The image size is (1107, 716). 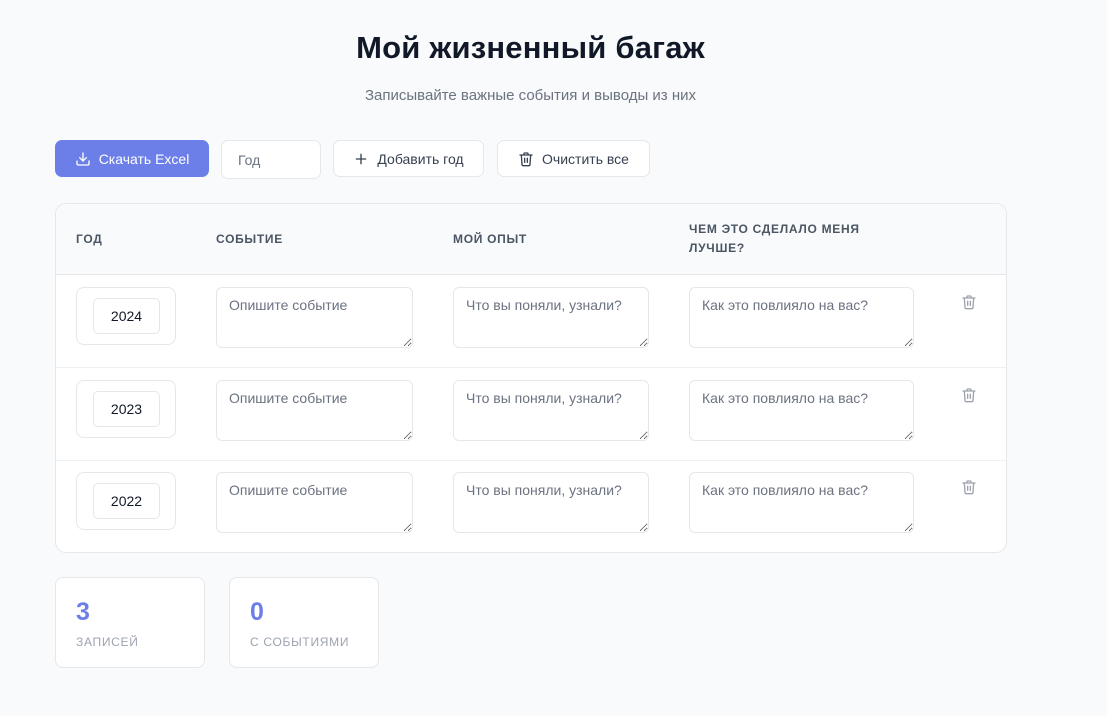 What do you see at coordinates (257, 612) in the screenshot?
I see `stat-value: 0` at bounding box center [257, 612].